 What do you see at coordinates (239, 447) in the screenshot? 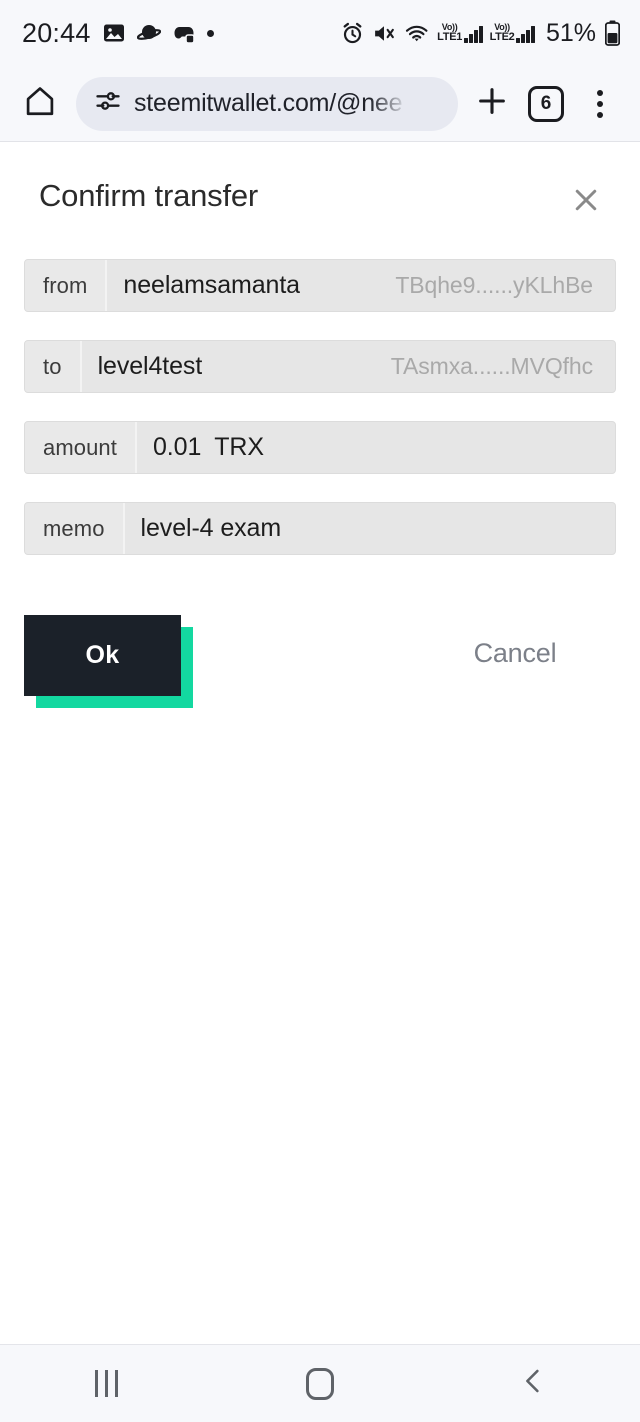
I see `amount-unit: TRX` at bounding box center [239, 447].